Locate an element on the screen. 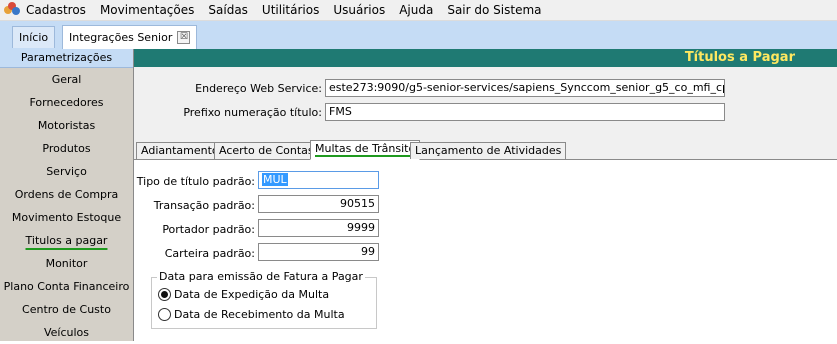 This screenshot has width=837, height=344. sidebar-item-servico: Serviço is located at coordinates (66, 171).